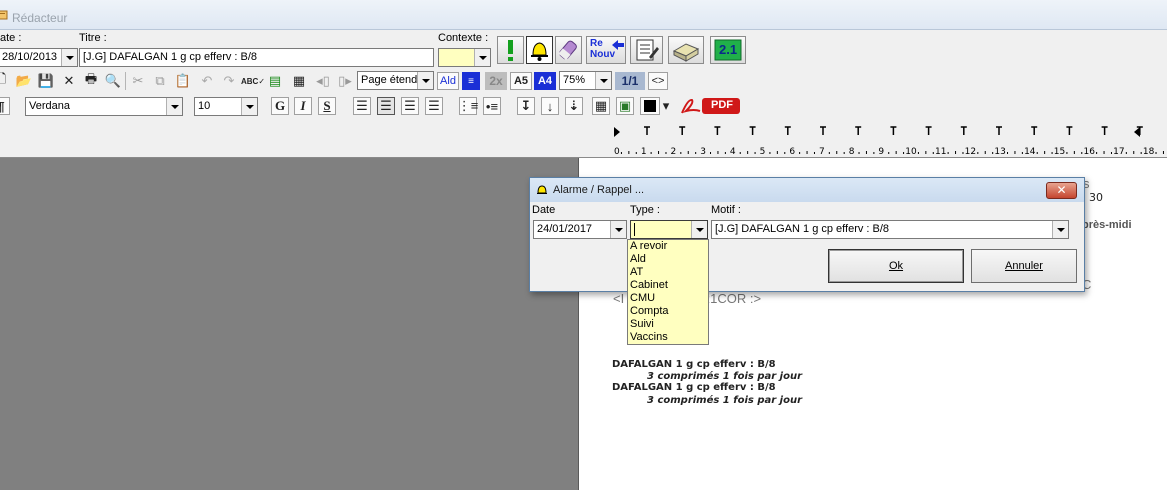 The height and width of the screenshot is (490, 1167). What do you see at coordinates (160, 81) in the screenshot?
I see `copy-icon: ⧉` at bounding box center [160, 81].